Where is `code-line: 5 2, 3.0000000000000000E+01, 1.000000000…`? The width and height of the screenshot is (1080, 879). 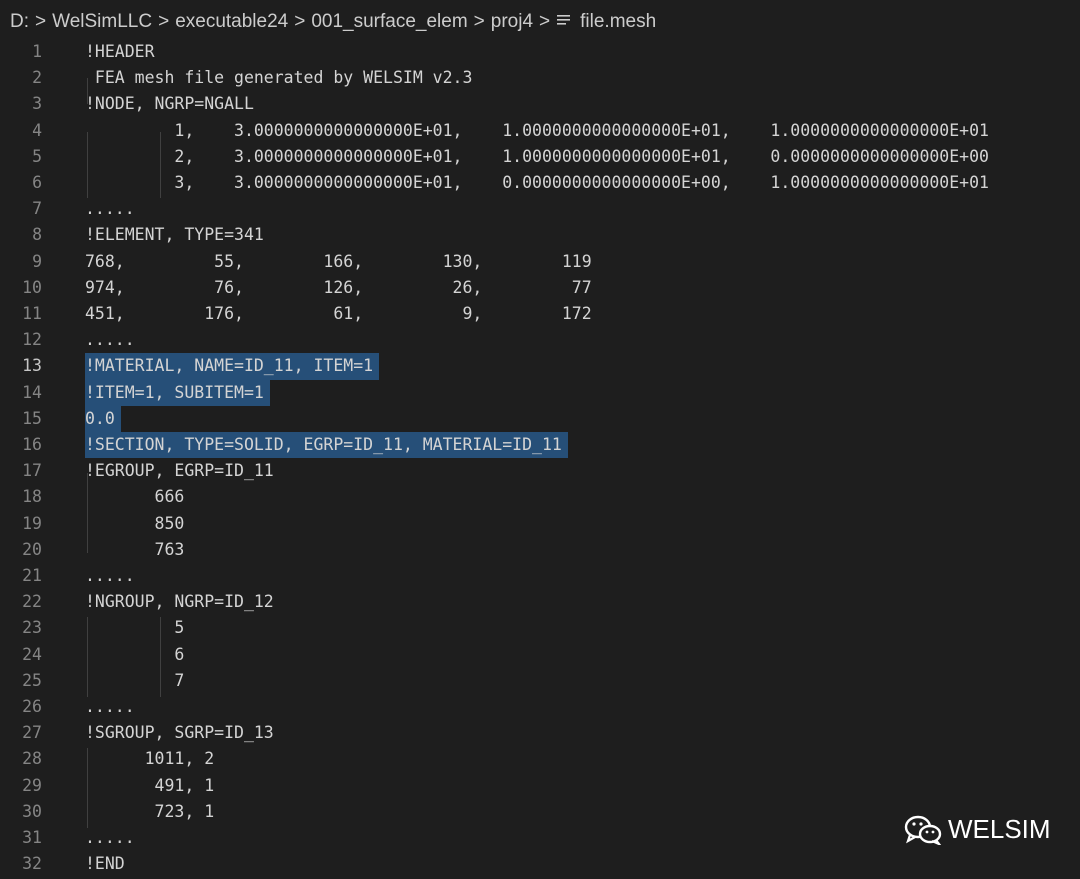
code-line: 5 2, 3.0000000000000000E+01, 1.000000000… is located at coordinates (540, 157).